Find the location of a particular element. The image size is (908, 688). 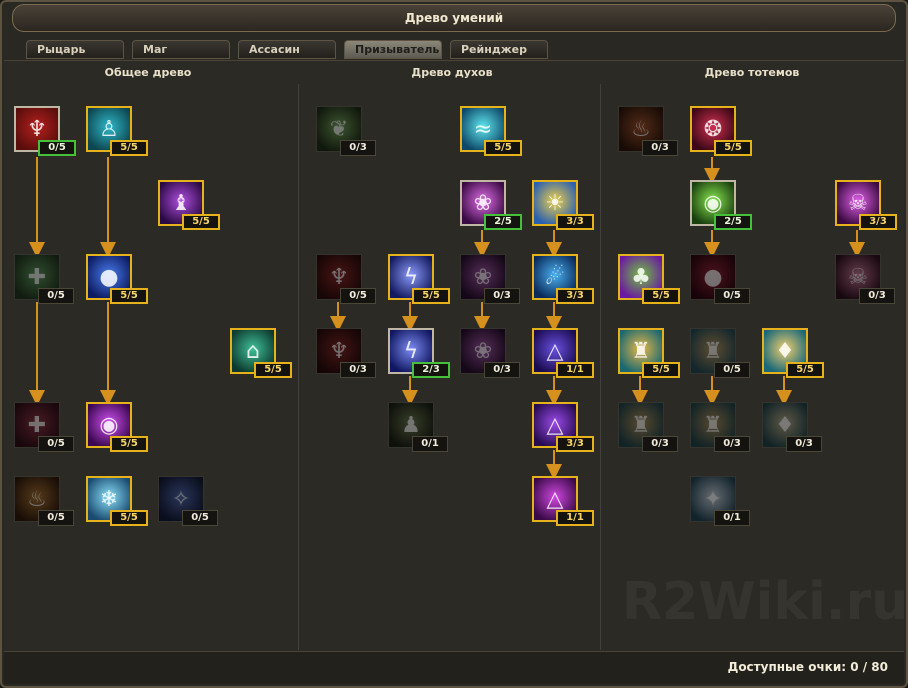

skill-slot: ϟ 5/5 is located at coordinates (419, 279).